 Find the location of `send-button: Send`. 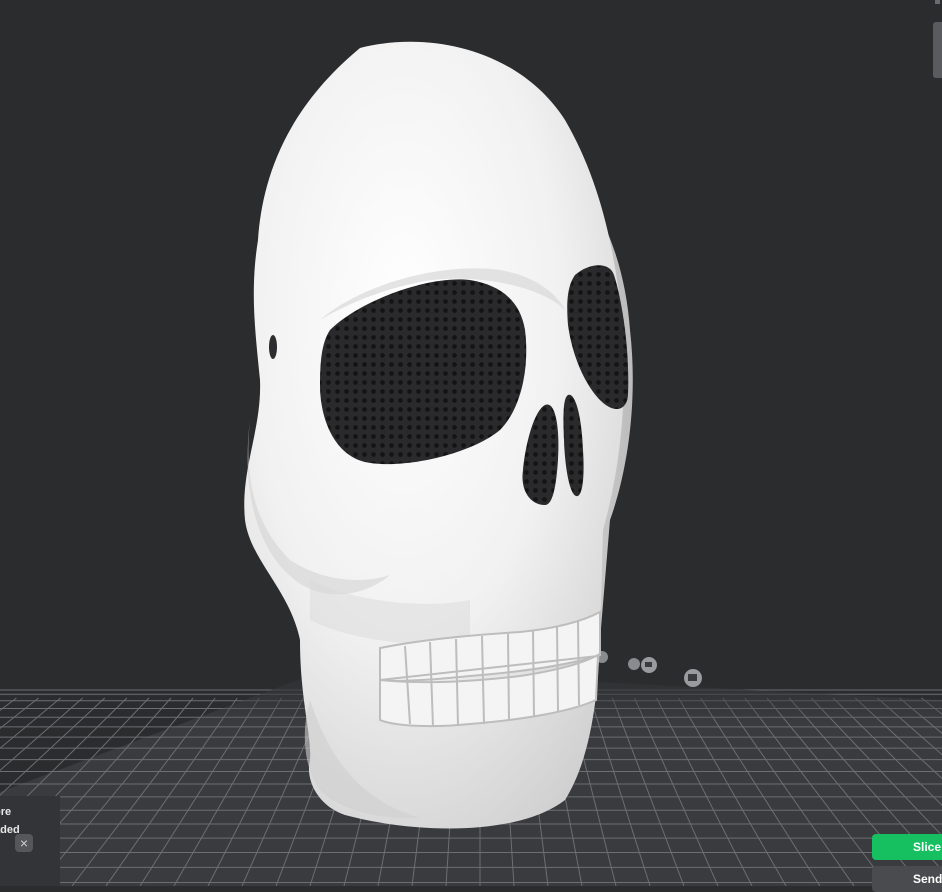

send-button: Send is located at coordinates (907, 879).